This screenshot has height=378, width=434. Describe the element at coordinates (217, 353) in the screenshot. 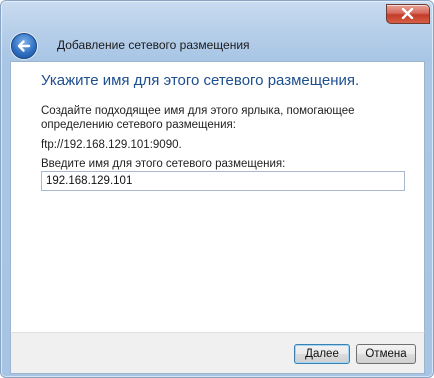

I see `button-bar: Далее Отмена` at that location.